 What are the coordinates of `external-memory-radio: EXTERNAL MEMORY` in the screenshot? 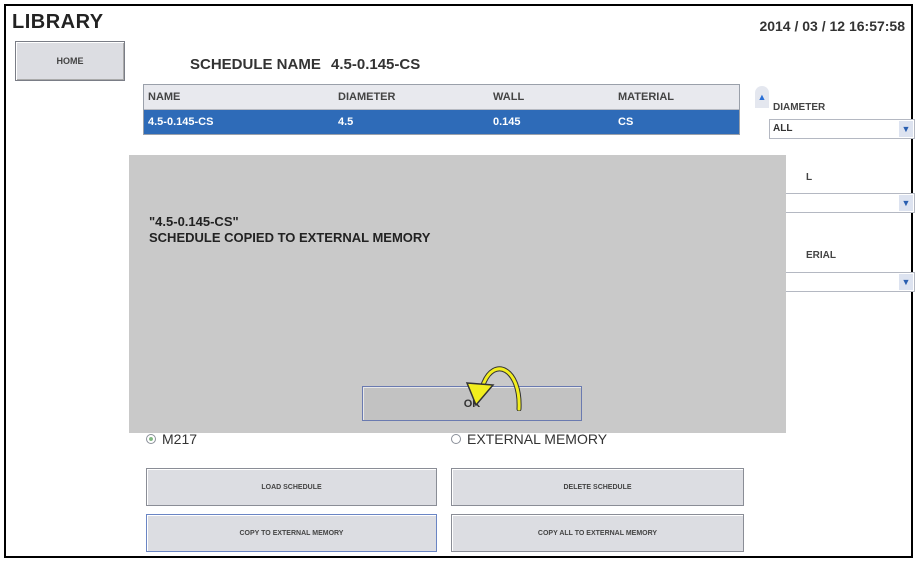 It's located at (529, 439).